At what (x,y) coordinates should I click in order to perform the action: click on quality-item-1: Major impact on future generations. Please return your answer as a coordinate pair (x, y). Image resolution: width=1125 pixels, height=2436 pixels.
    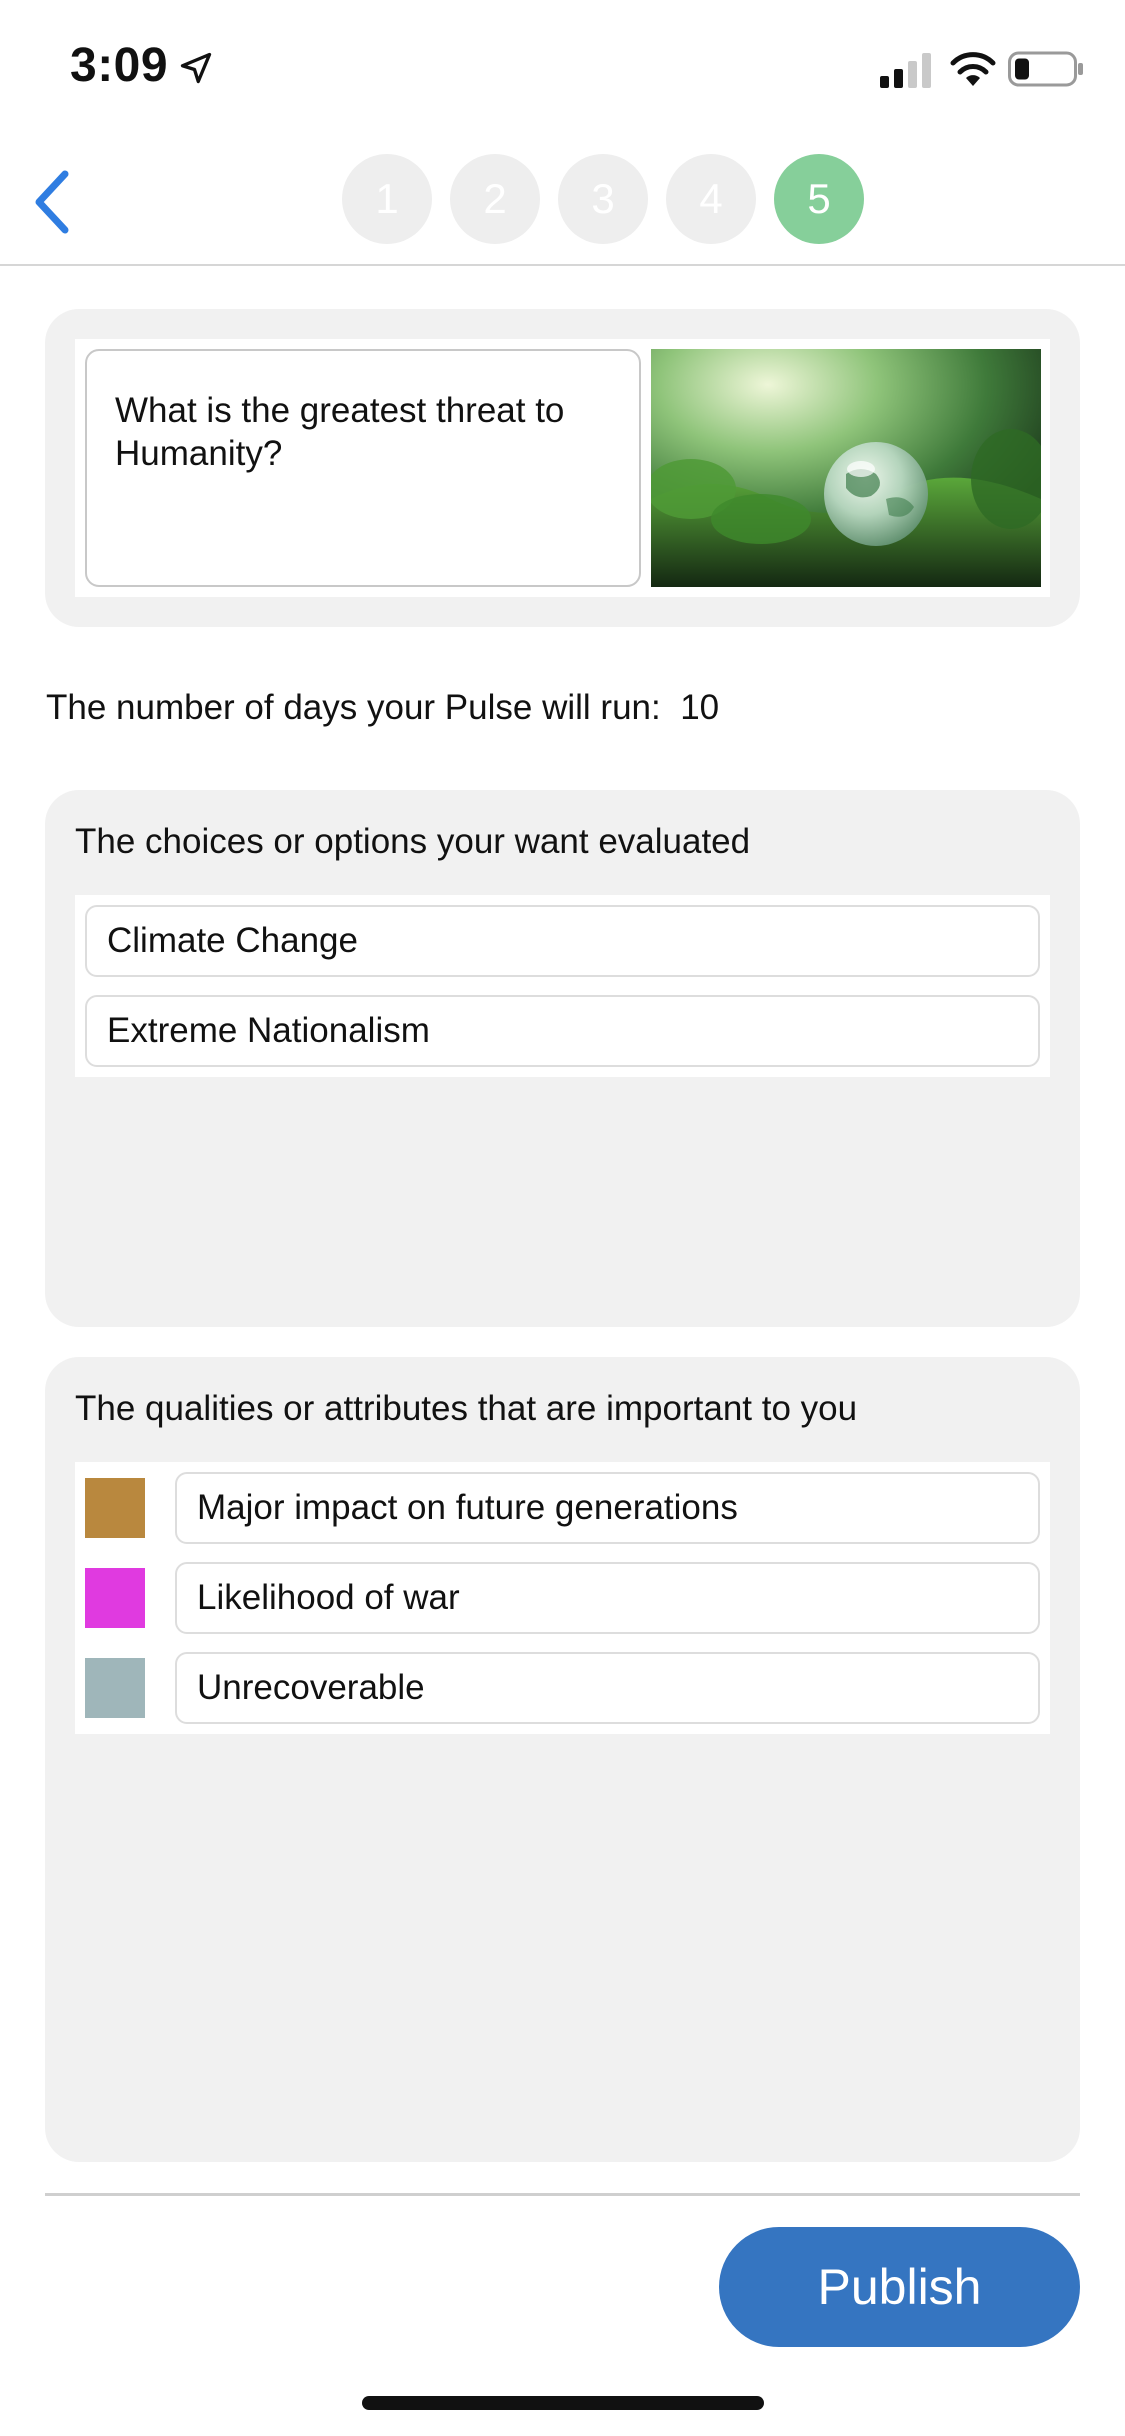
    Looking at the image, I should click on (562, 1508).